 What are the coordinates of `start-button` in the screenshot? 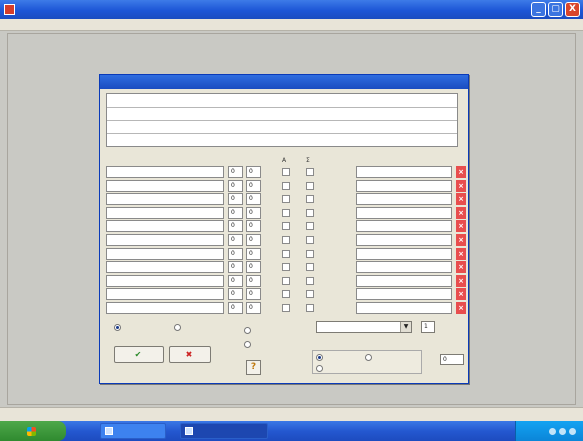 It's located at (33, 431).